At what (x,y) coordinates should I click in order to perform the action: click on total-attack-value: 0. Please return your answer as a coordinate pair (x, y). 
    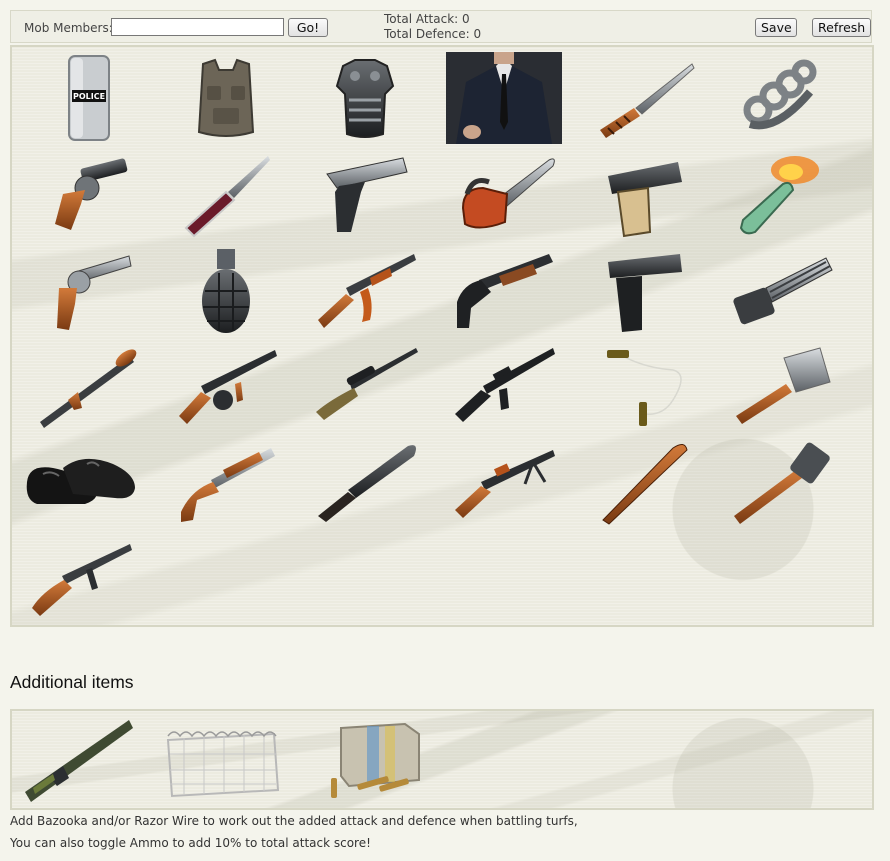
    Looking at the image, I should click on (466, 19).